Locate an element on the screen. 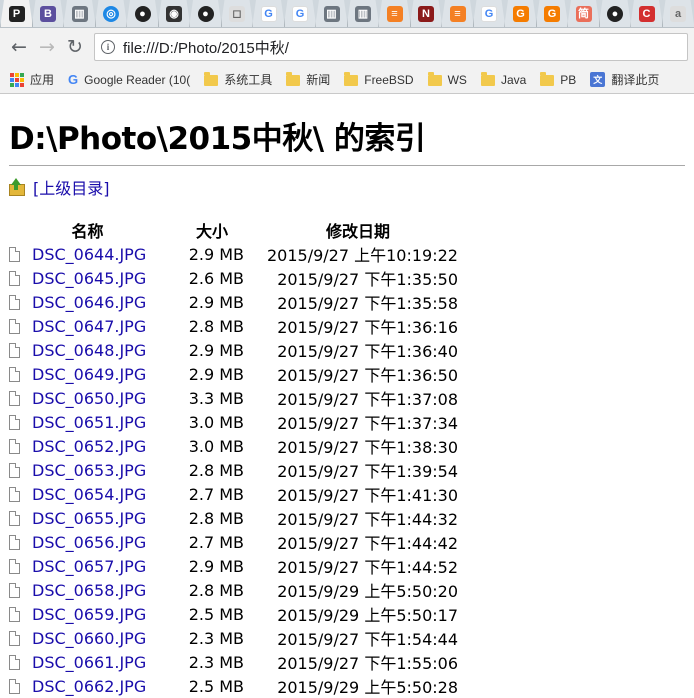 The height and width of the screenshot is (698, 694). p-app-icon: P is located at coordinates (17, 14).